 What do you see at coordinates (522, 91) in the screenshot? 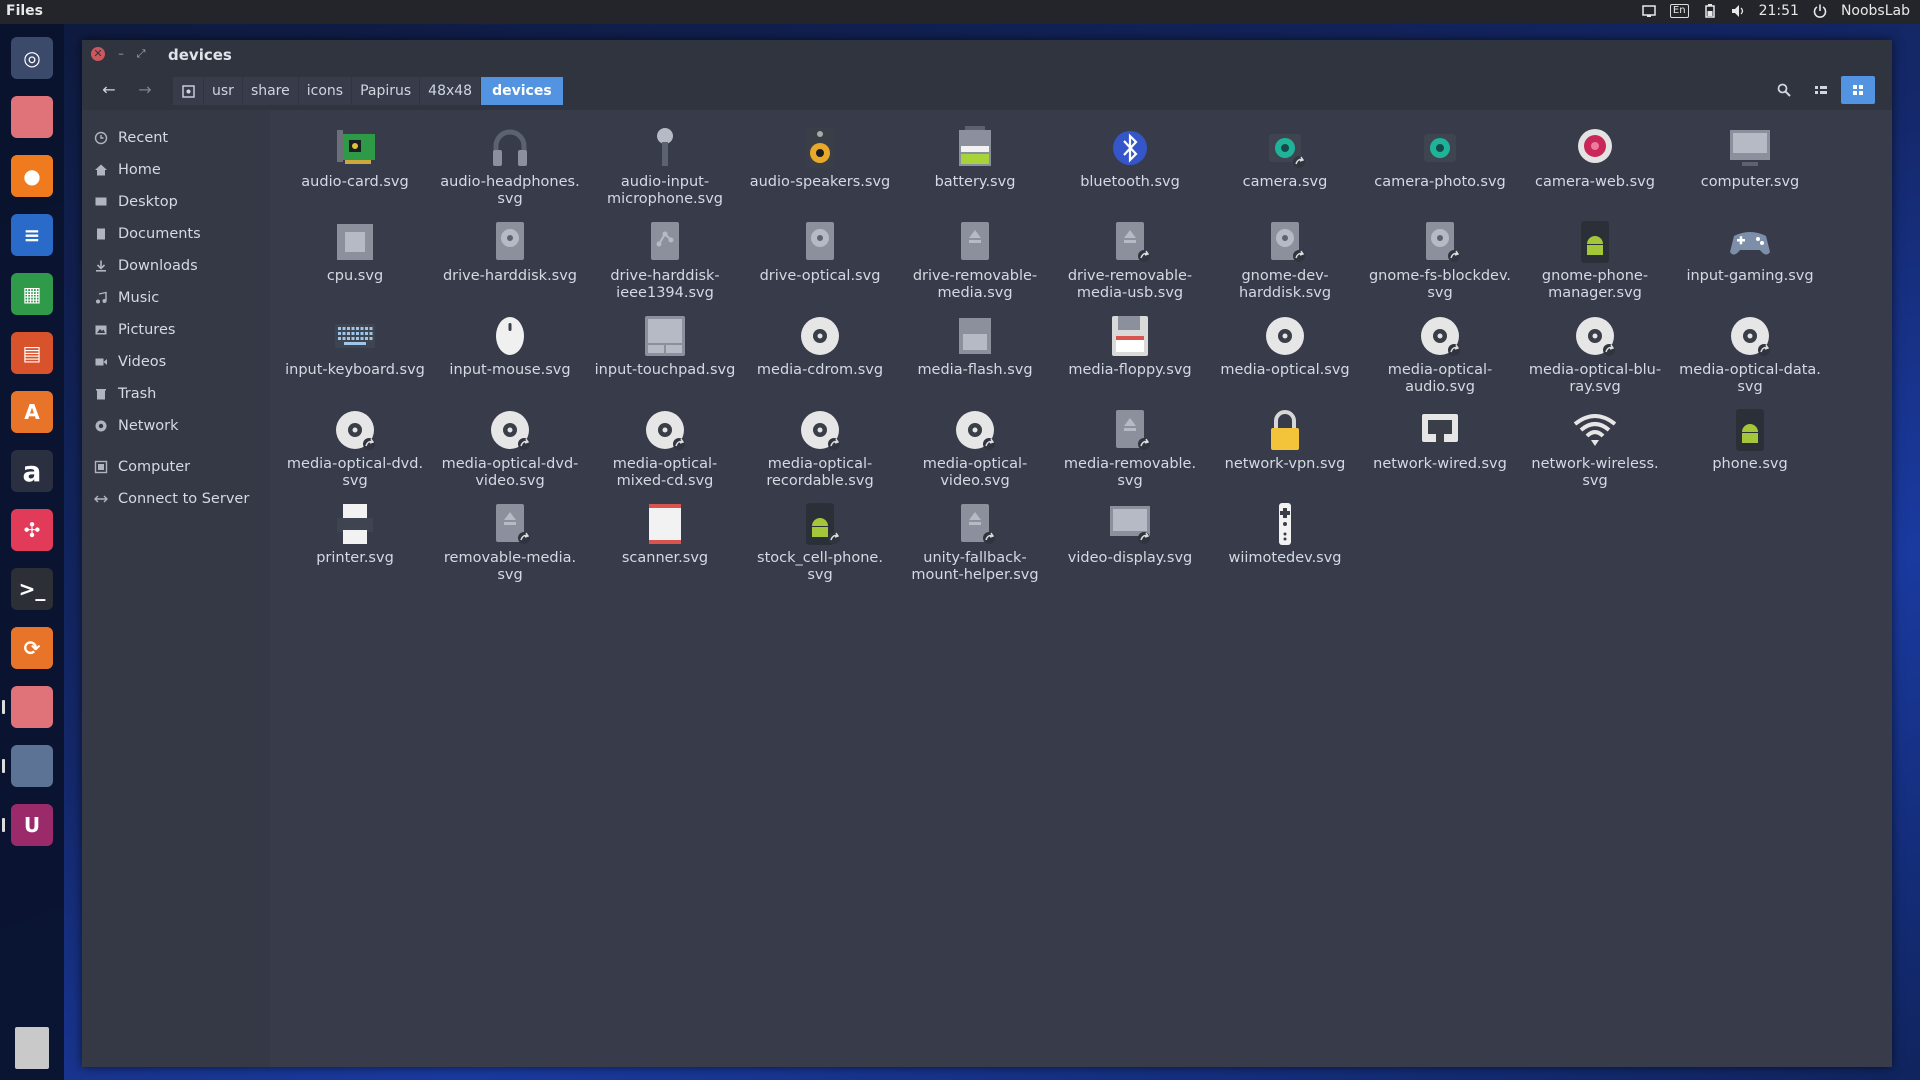
I see `breadcrumb-devices: devices` at bounding box center [522, 91].